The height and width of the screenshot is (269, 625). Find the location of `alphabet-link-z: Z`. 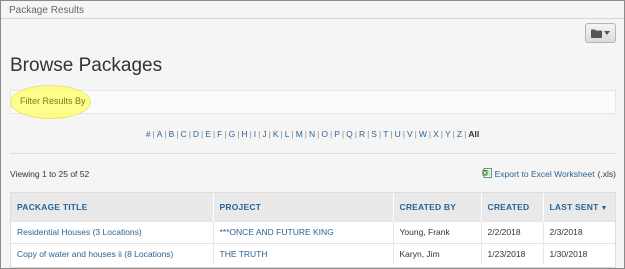

alphabet-link-z: Z is located at coordinates (459, 134).